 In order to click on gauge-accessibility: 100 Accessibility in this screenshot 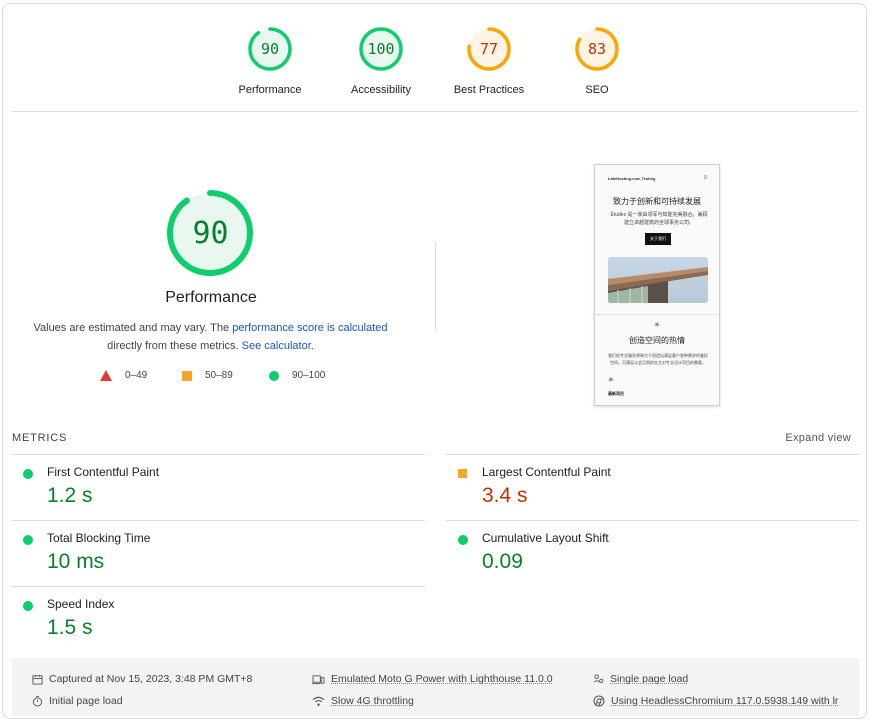, I will do `click(381, 61)`.